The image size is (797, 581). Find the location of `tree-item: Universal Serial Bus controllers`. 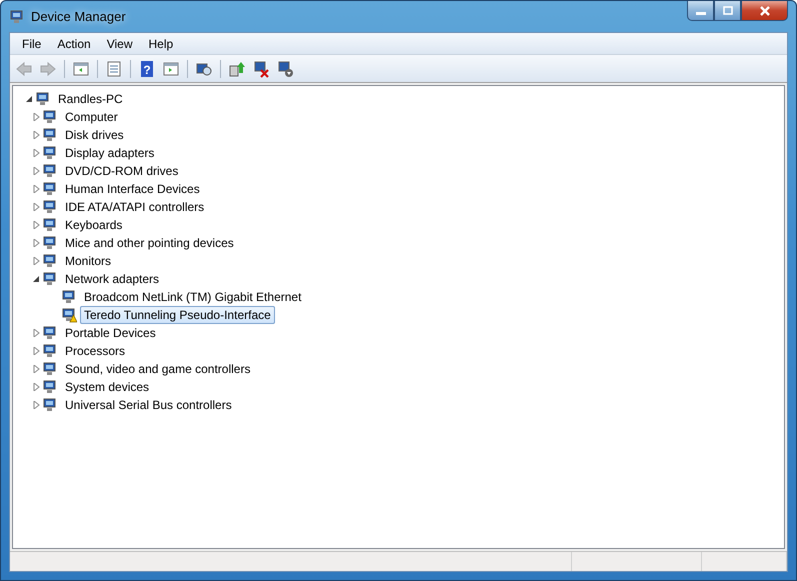

tree-item: Universal Serial Bus controllers is located at coordinates (148, 405).